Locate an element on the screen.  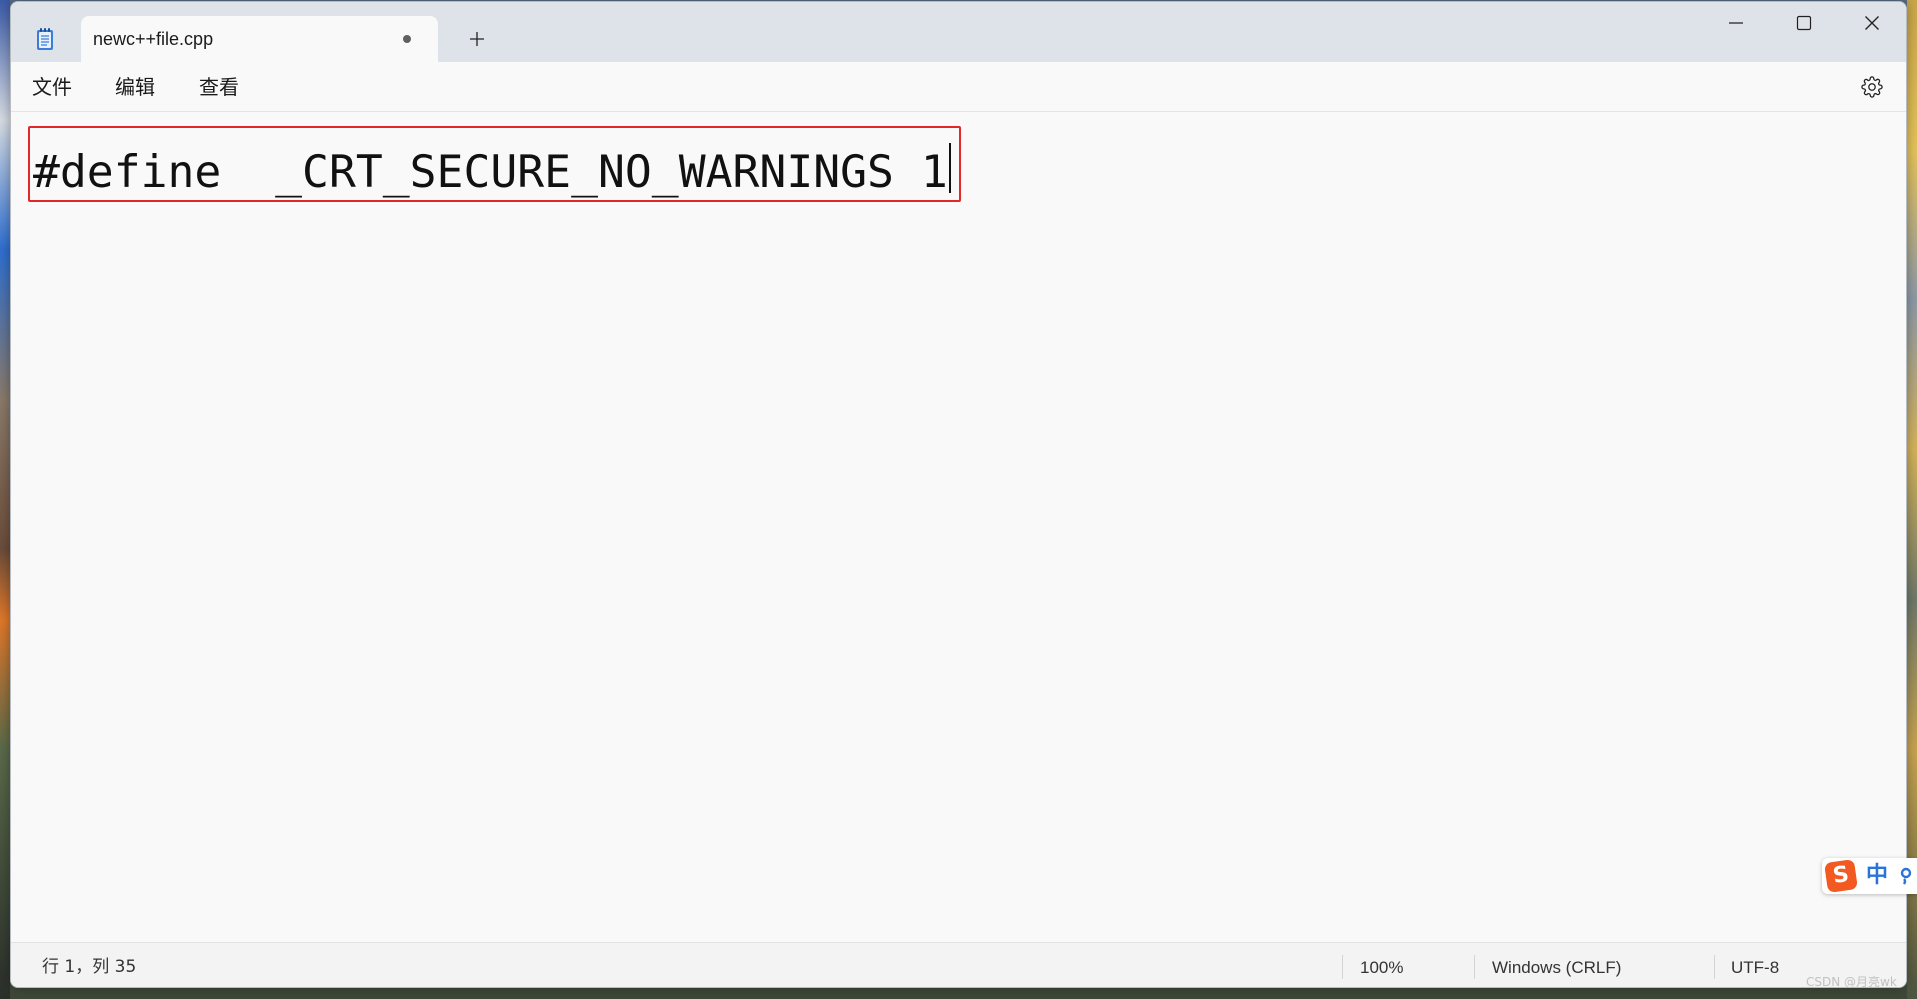
ime-toolbar: S 中 is located at coordinates (1869, 876).